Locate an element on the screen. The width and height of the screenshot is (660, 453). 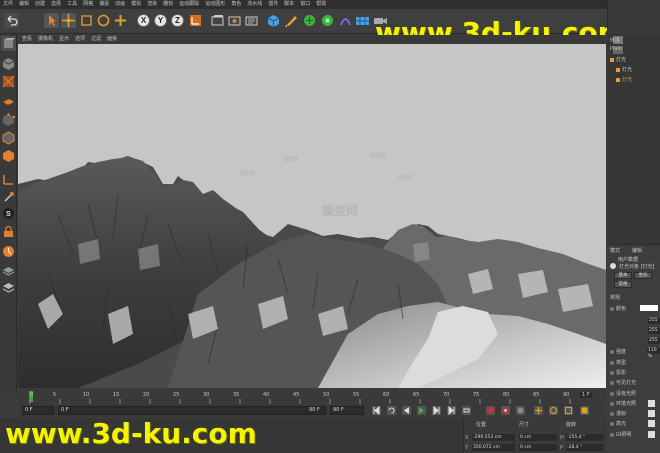
record-key-icon is located at coordinates (490, 410).